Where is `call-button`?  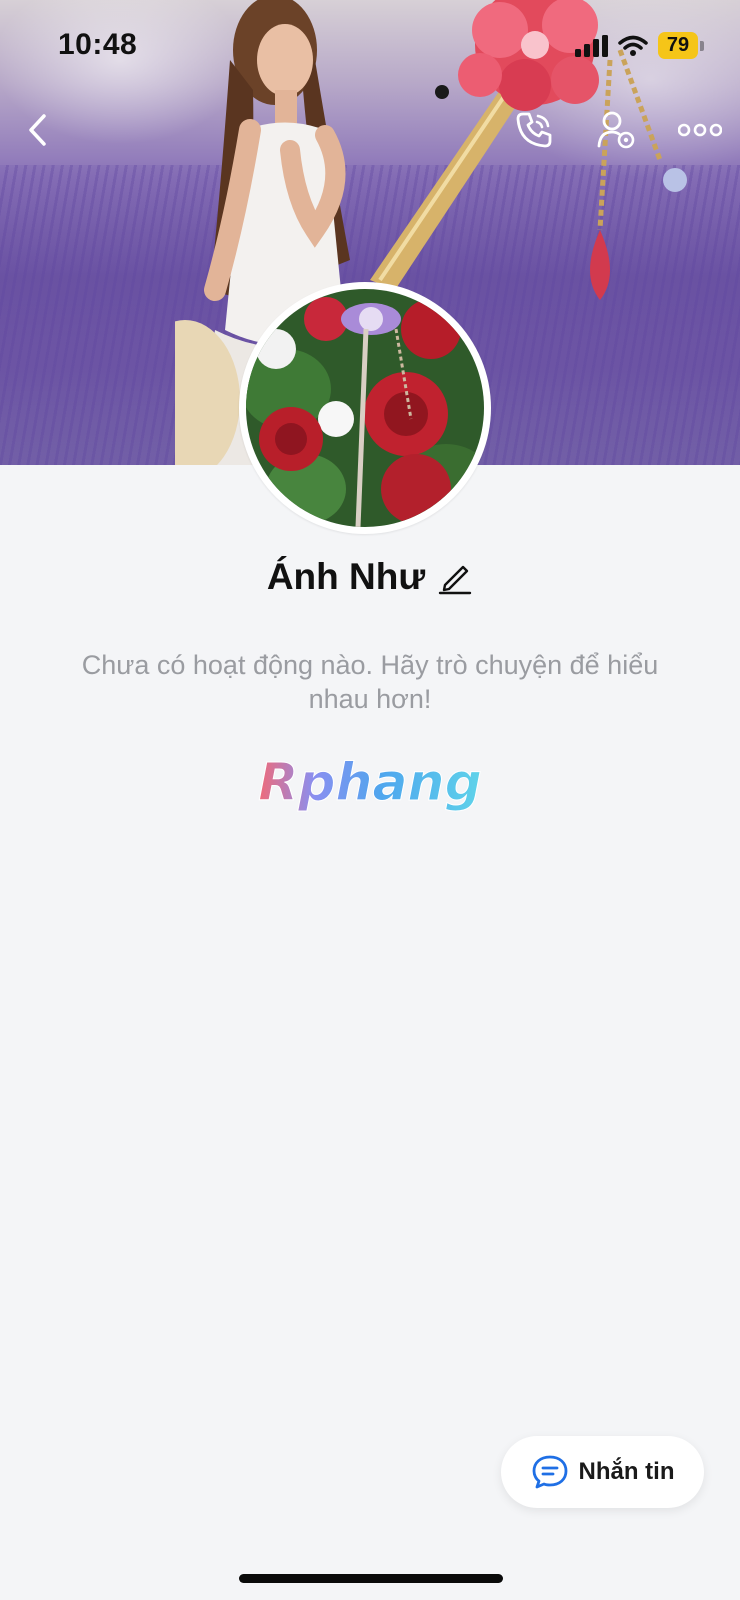
call-button is located at coordinates (534, 130).